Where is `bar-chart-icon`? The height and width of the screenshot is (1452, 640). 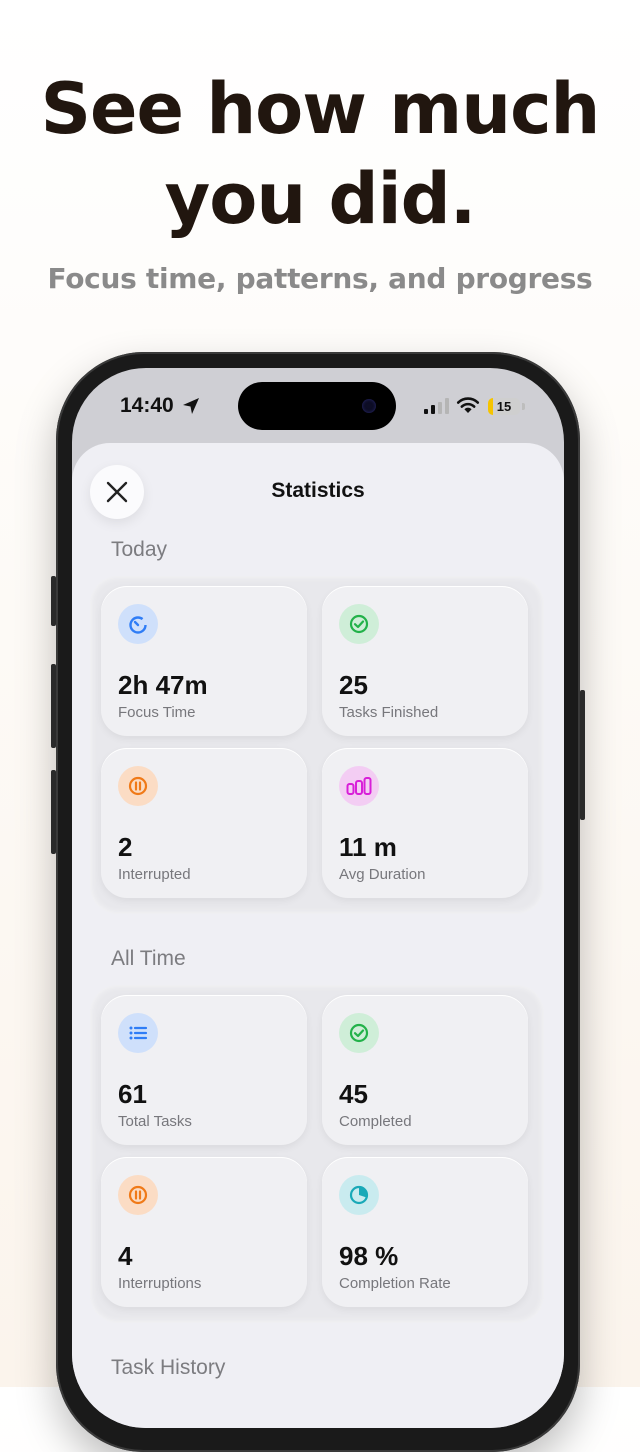
bar-chart-icon is located at coordinates (359, 786).